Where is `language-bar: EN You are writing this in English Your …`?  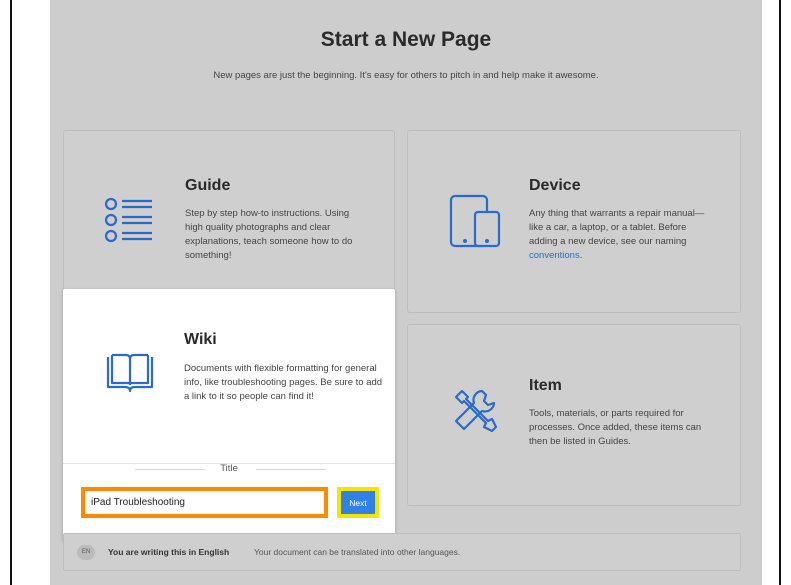
language-bar: EN You are writing this in English Your … is located at coordinates (402, 552).